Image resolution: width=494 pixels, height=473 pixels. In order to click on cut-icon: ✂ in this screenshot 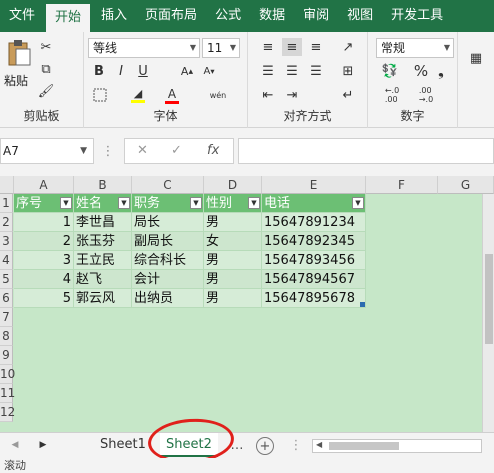, I will do `click(46, 47)`.